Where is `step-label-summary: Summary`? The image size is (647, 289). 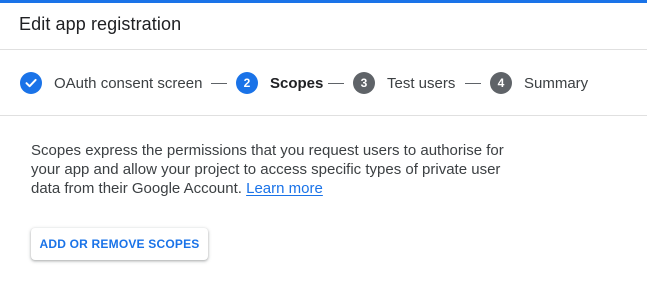 step-label-summary: Summary is located at coordinates (556, 83).